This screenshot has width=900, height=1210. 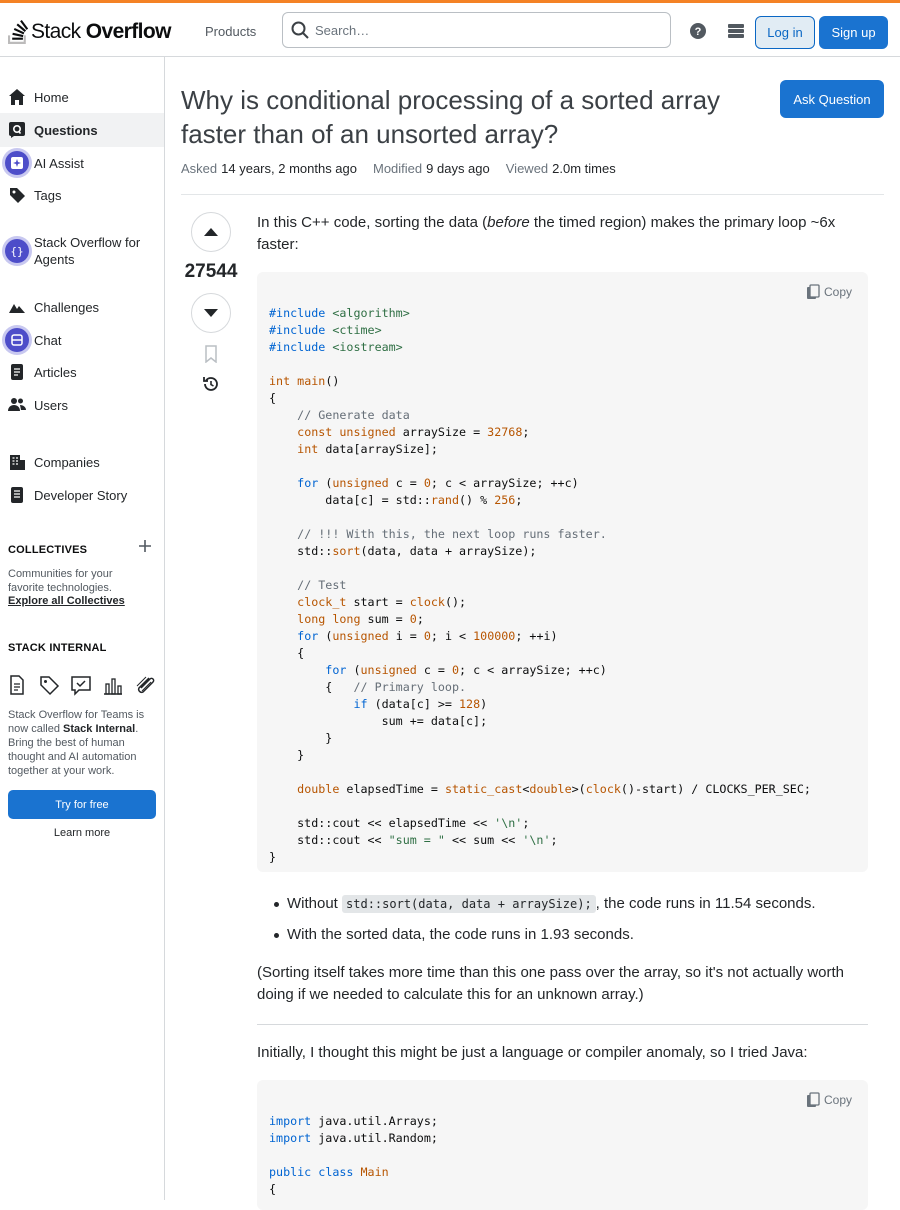 What do you see at coordinates (82, 405) in the screenshot?
I see `sidebar-item-users: Users` at bounding box center [82, 405].